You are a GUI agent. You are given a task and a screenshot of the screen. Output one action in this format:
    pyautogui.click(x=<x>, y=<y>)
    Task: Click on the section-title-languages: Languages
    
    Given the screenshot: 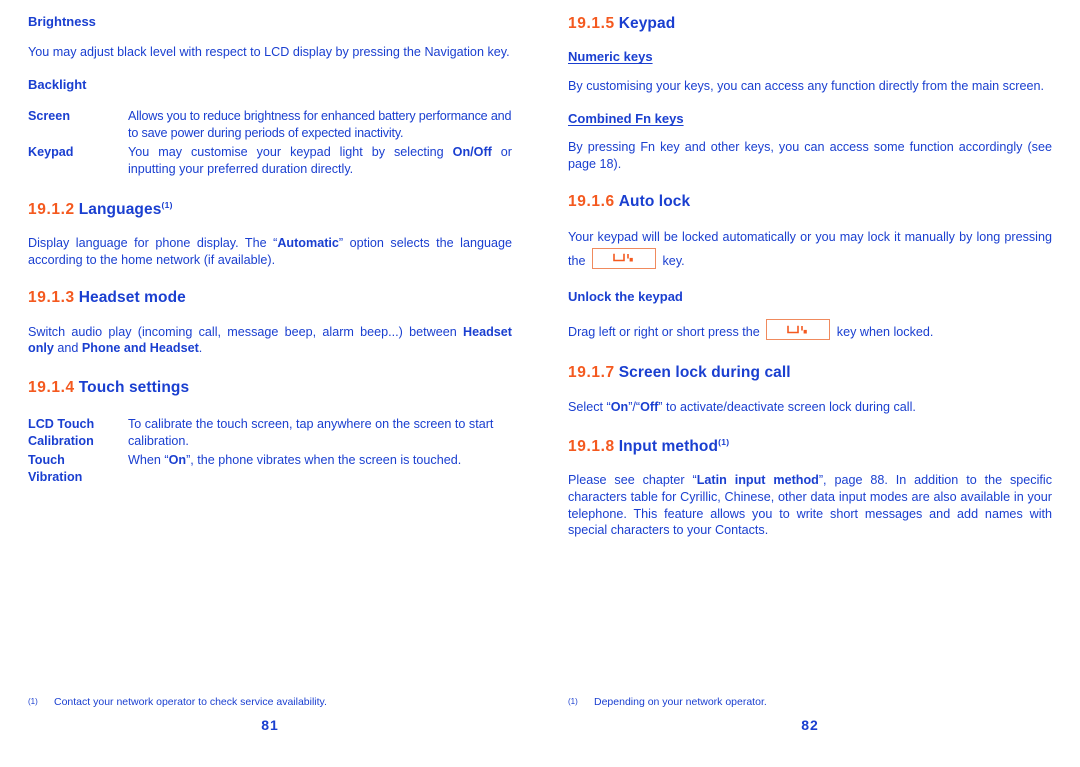 What is the action you would take?
    pyautogui.click(x=120, y=209)
    